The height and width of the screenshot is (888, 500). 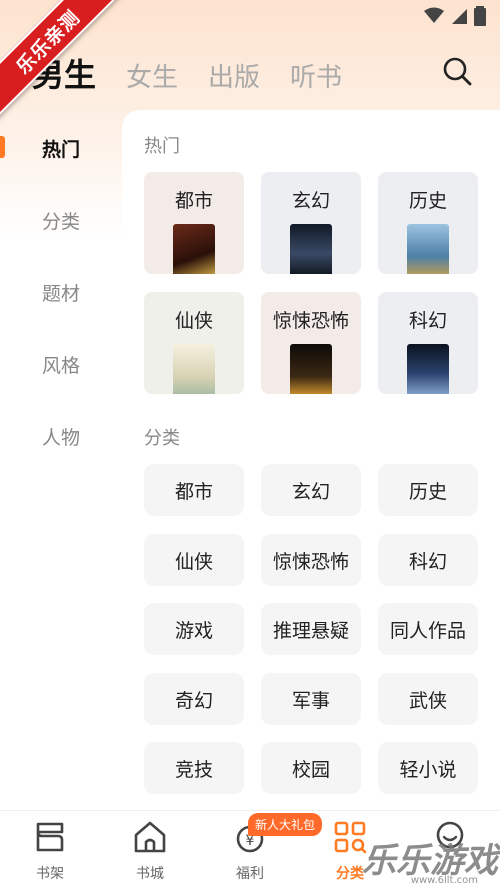 I want to click on category-pill: 军事, so click(x=311, y=699).